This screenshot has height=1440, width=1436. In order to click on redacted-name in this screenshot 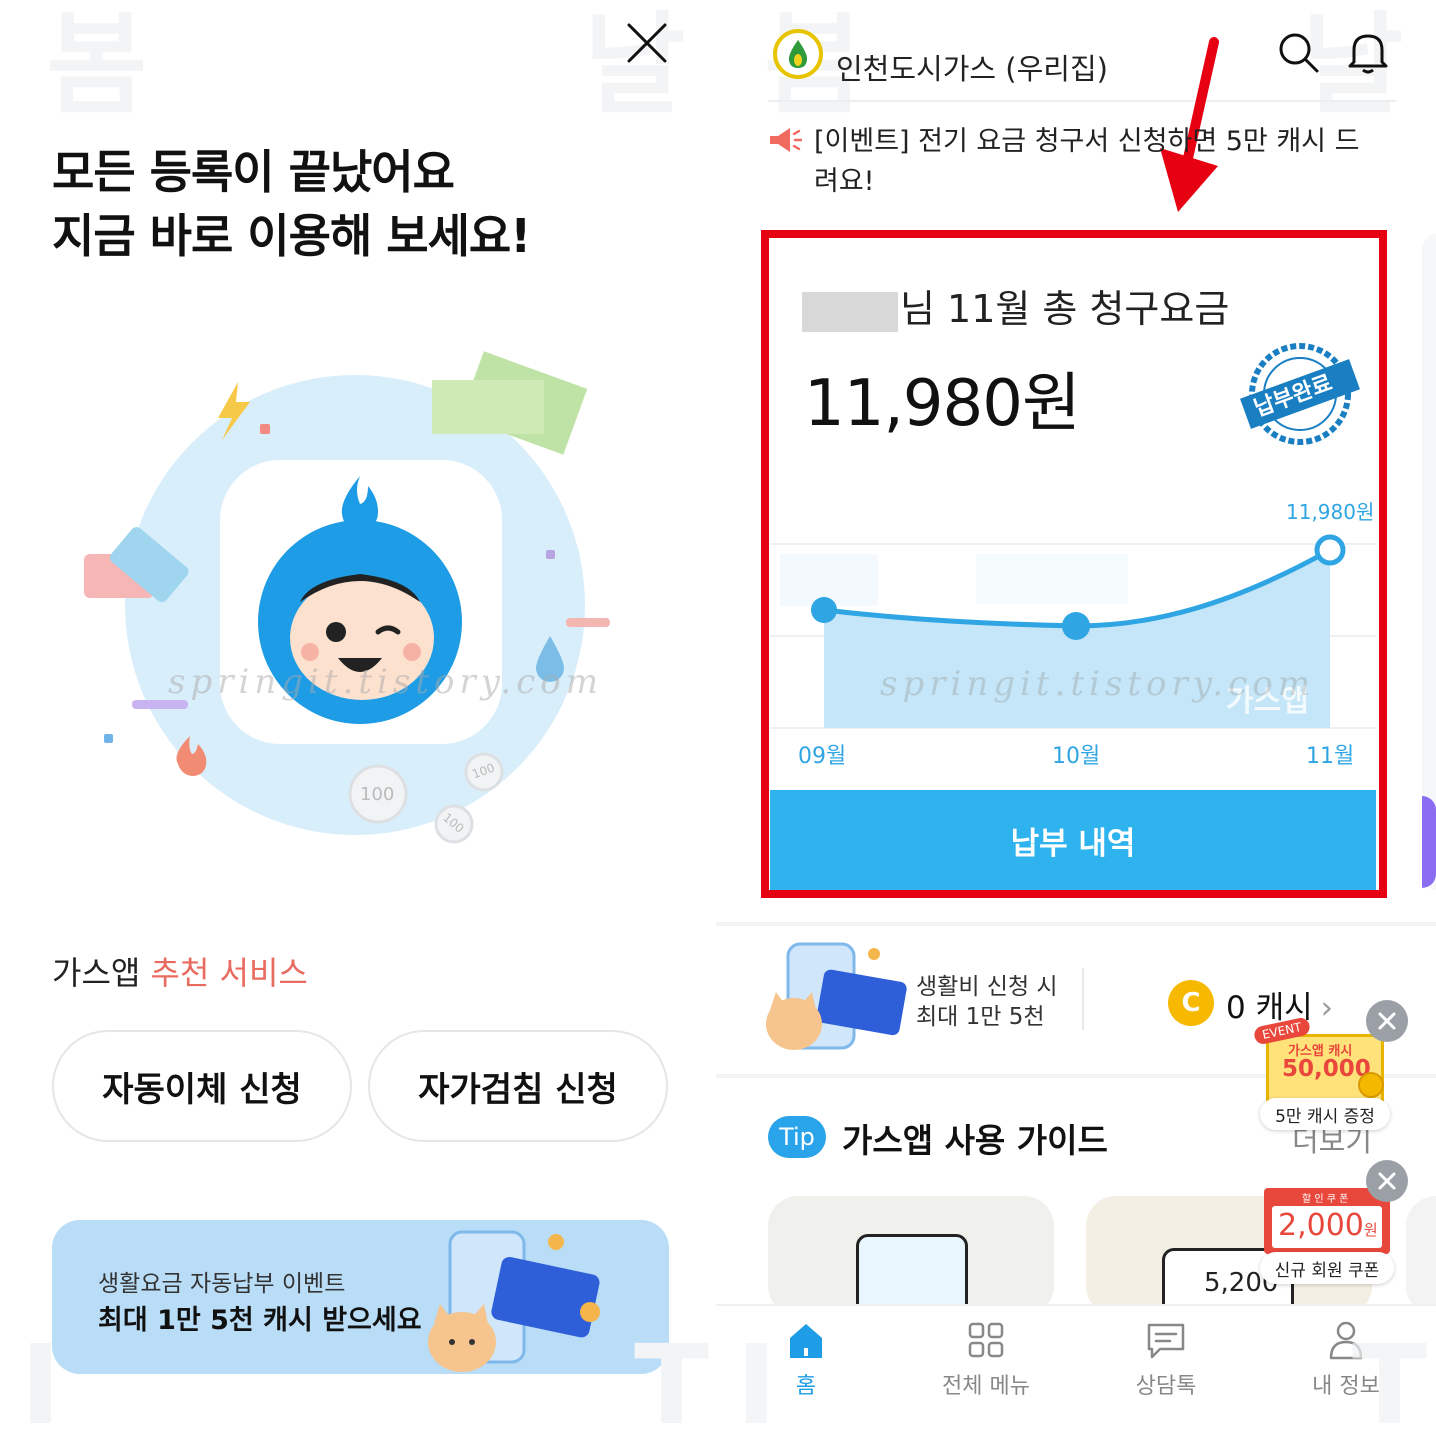, I will do `click(850, 311)`.